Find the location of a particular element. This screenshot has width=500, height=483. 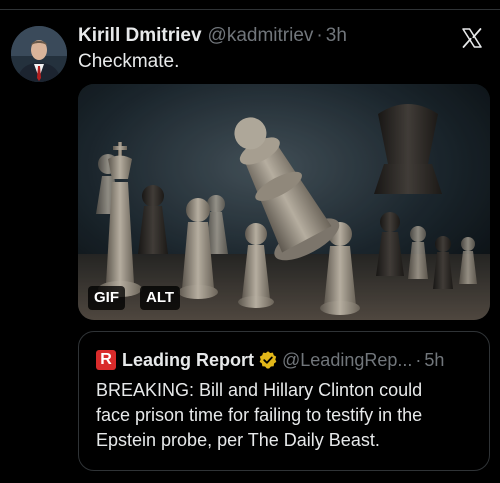

post-timestamp: 3h is located at coordinates (336, 36).